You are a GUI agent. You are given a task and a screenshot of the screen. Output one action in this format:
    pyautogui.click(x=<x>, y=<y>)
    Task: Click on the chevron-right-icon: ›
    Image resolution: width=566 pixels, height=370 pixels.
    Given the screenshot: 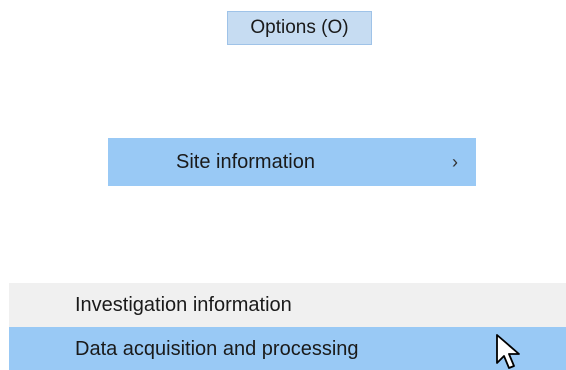 What is the action you would take?
    pyautogui.click(x=455, y=162)
    